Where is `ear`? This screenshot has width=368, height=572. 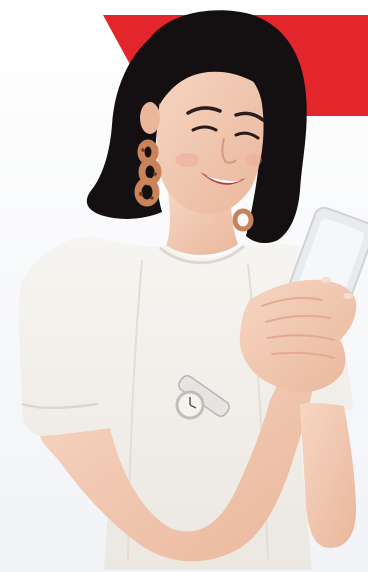
ear is located at coordinates (150, 118).